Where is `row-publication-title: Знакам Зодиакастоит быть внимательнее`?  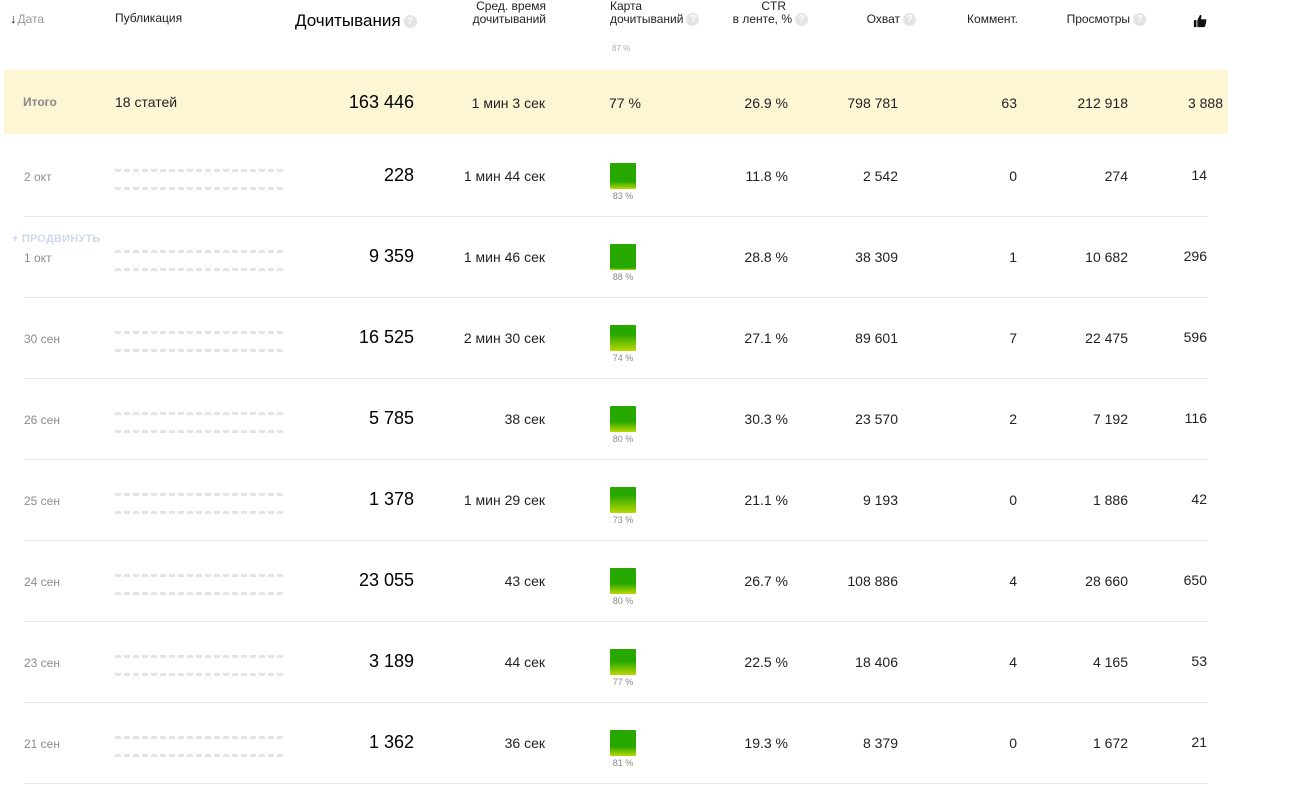 row-publication-title: Знакам Зодиакастоит быть внимательнее is located at coordinates (200, 581).